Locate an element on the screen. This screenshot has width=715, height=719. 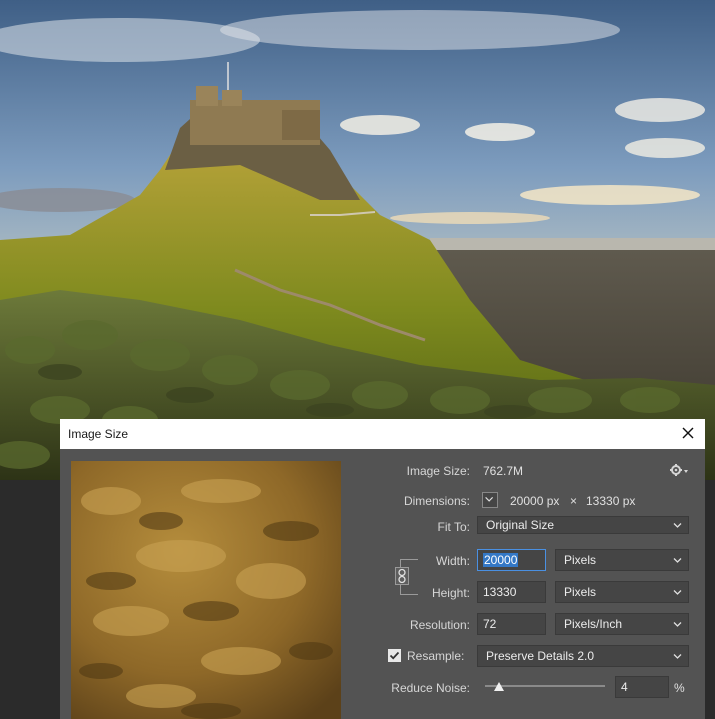
resolution-unit: Pixels/Inch is located at coordinates (593, 624).